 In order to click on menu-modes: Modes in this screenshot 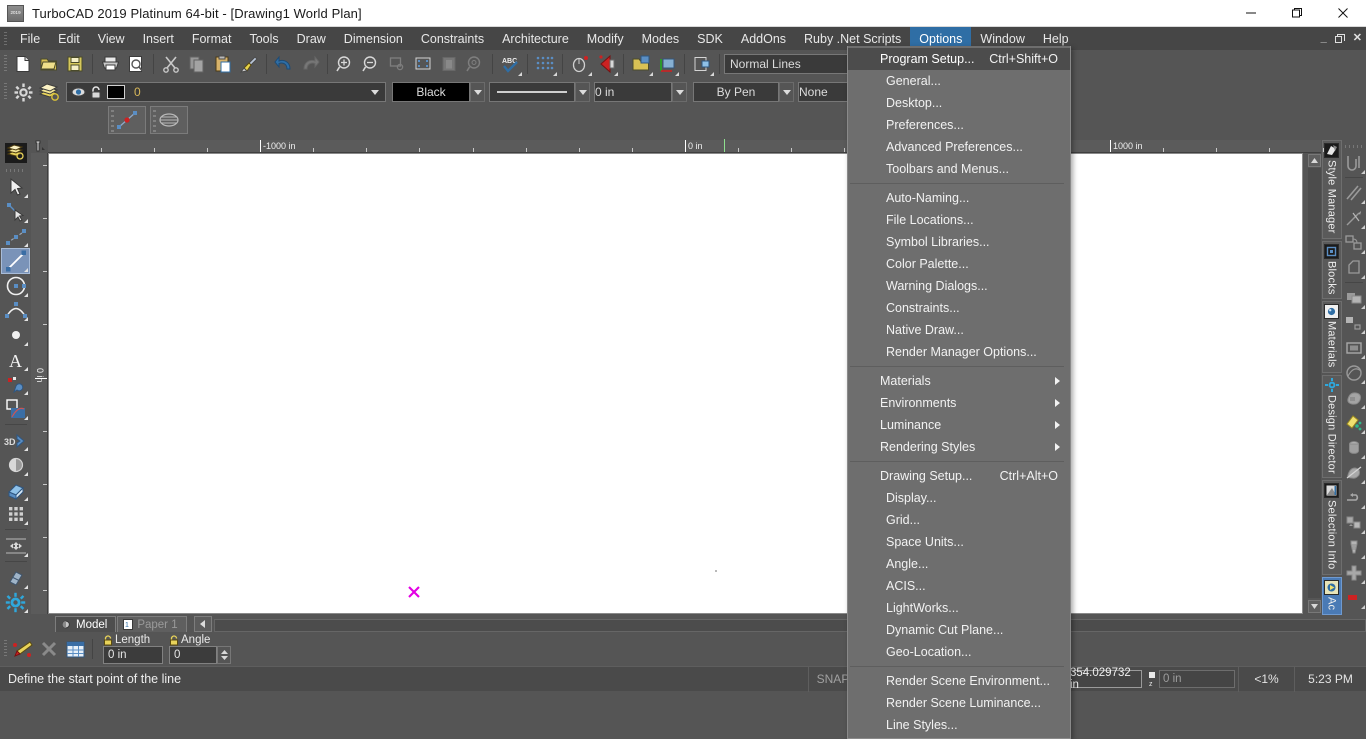, I will do `click(661, 38)`.